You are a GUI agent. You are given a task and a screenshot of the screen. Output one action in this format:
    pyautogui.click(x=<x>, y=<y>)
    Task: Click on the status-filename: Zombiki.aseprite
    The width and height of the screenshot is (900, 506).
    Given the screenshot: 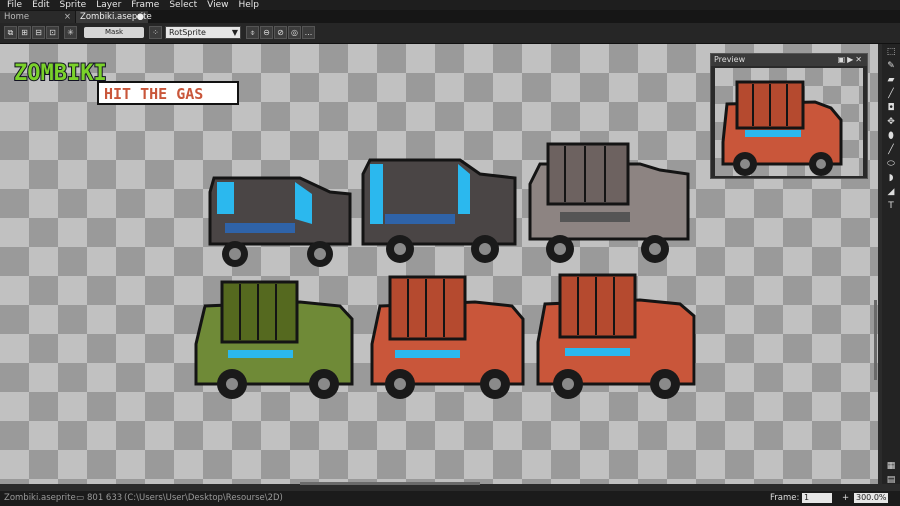 What is the action you would take?
    pyautogui.click(x=40, y=498)
    